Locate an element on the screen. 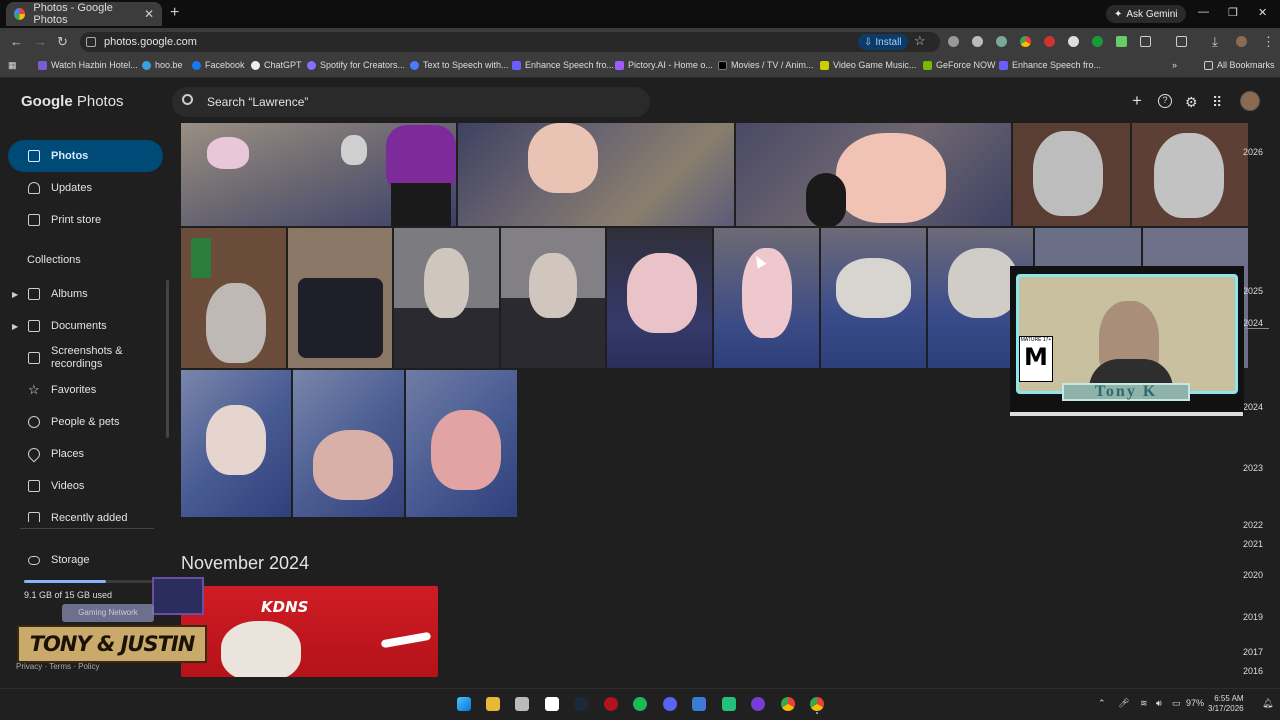 This screenshot has height=720, width=1280. sidebar-item-people-pets: People & pets is located at coordinates (85, 422).